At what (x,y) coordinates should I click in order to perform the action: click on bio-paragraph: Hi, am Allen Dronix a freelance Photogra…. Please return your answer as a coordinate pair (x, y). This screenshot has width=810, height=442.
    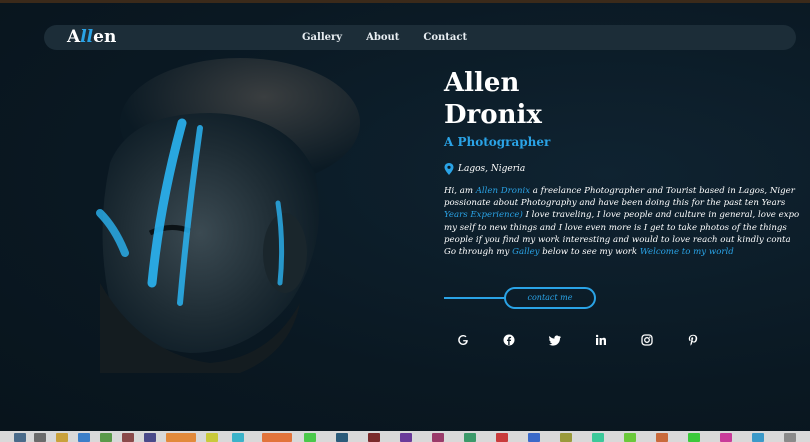
    Looking at the image, I should click on (627, 224).